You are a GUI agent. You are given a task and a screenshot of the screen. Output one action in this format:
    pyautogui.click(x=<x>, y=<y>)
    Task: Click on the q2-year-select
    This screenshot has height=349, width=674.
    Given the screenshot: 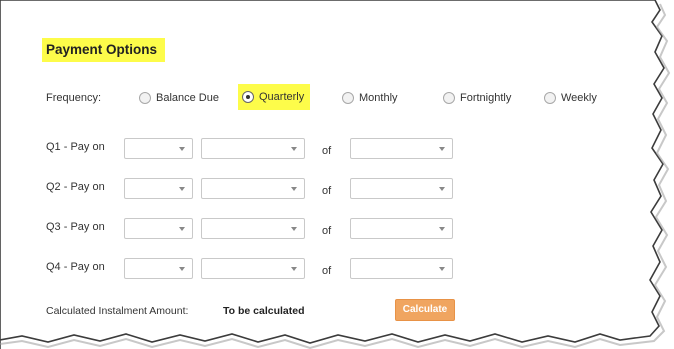 What is the action you would take?
    pyautogui.click(x=401, y=188)
    